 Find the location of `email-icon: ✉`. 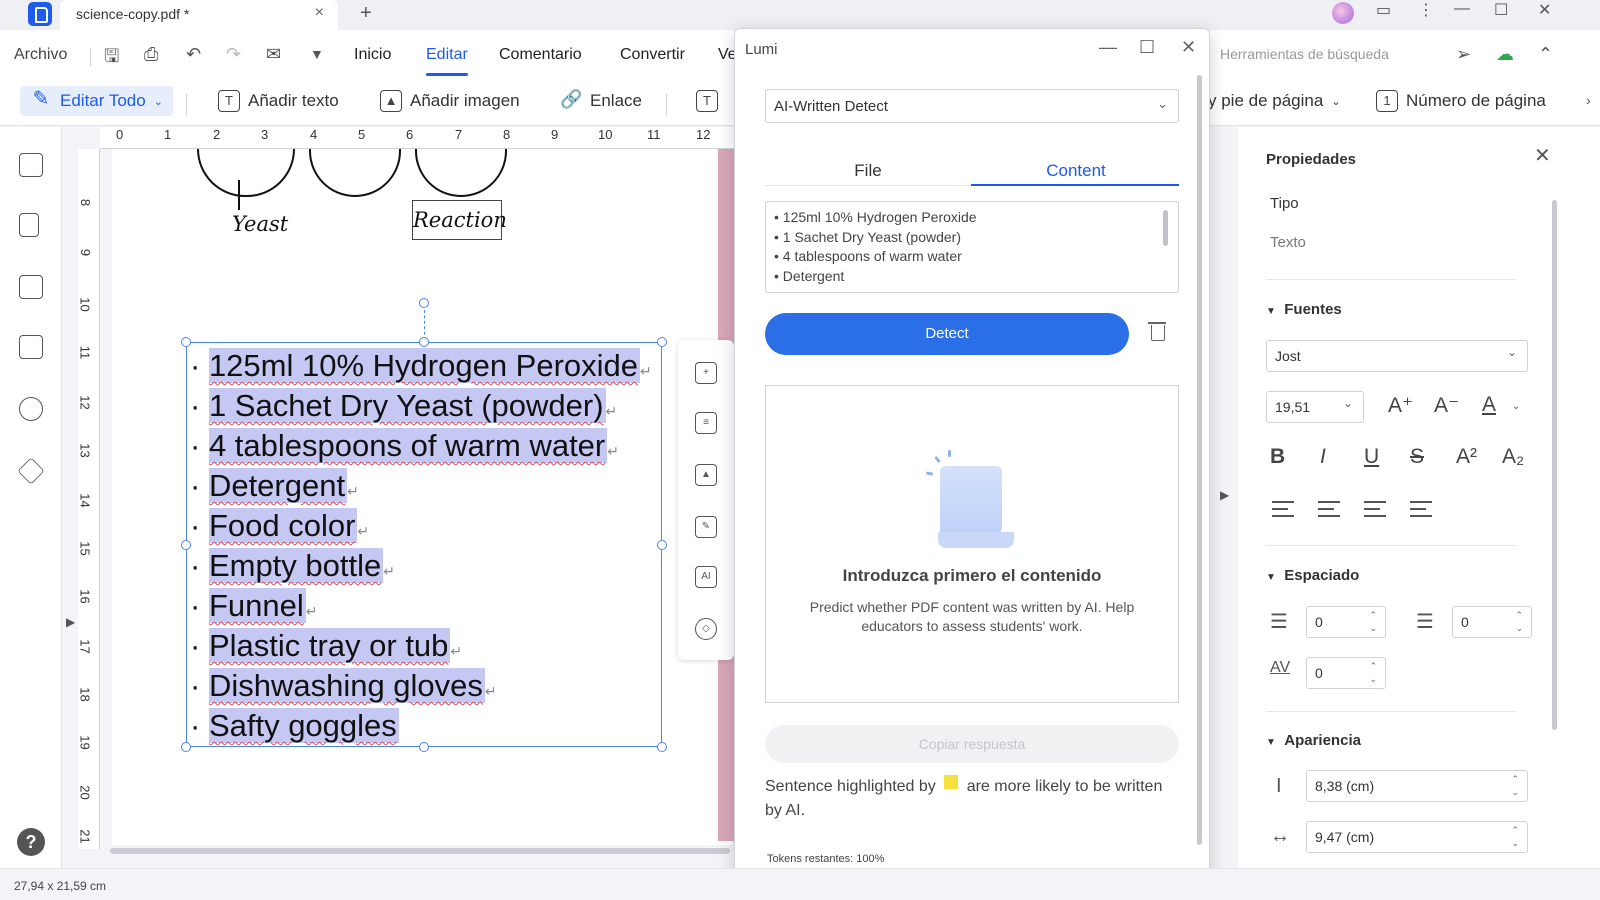

email-icon: ✉ is located at coordinates (273, 54).